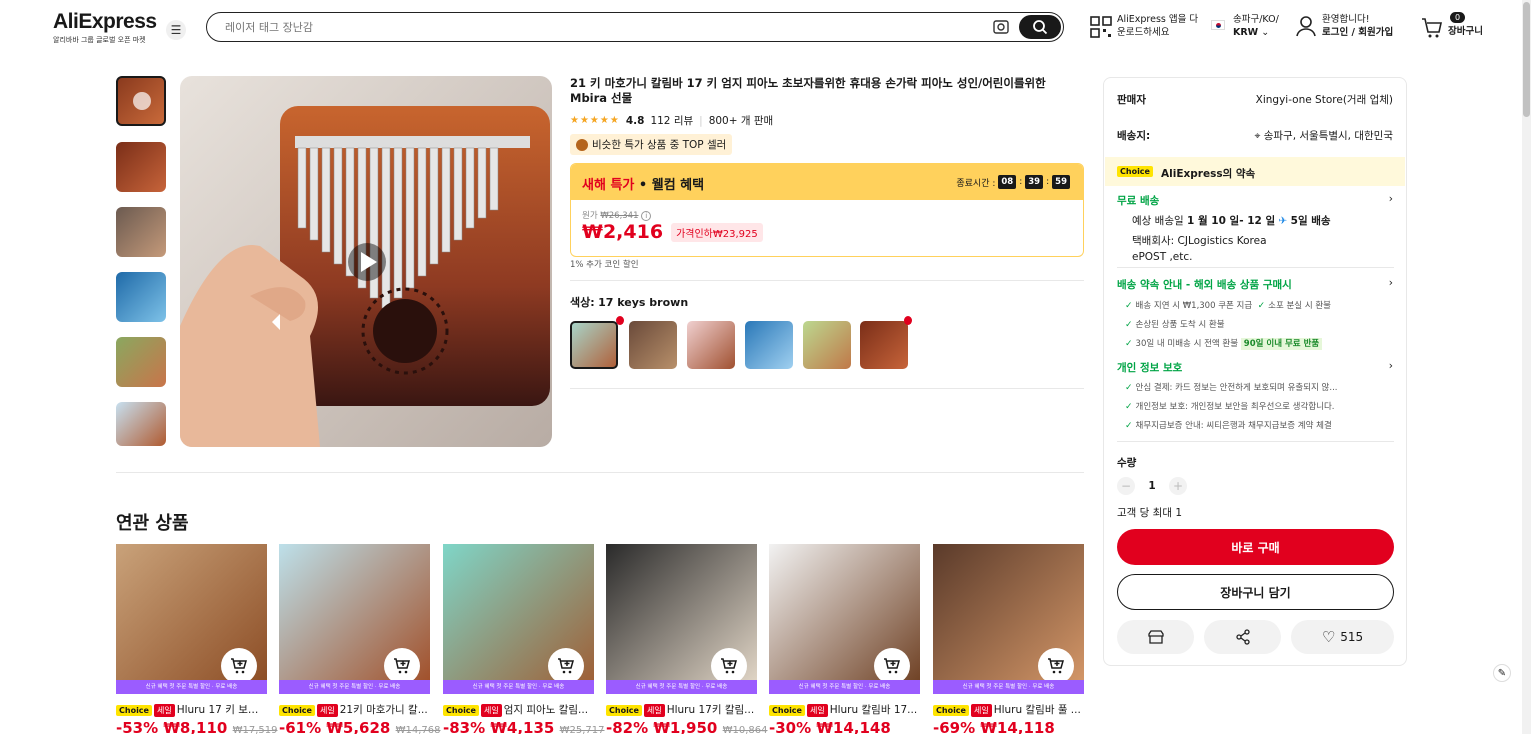  I want to click on medal-icon, so click(582, 144).